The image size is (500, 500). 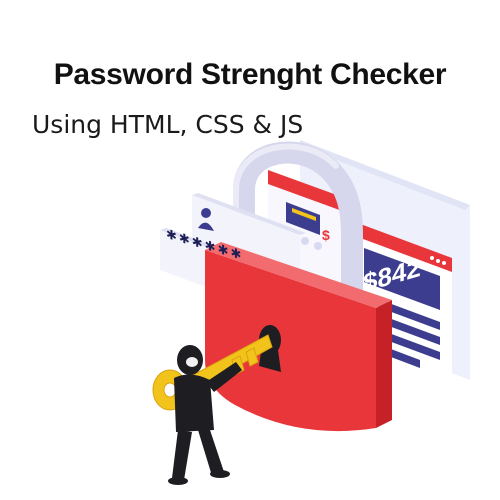 I want to click on hooded-figure, so click(x=205, y=415).